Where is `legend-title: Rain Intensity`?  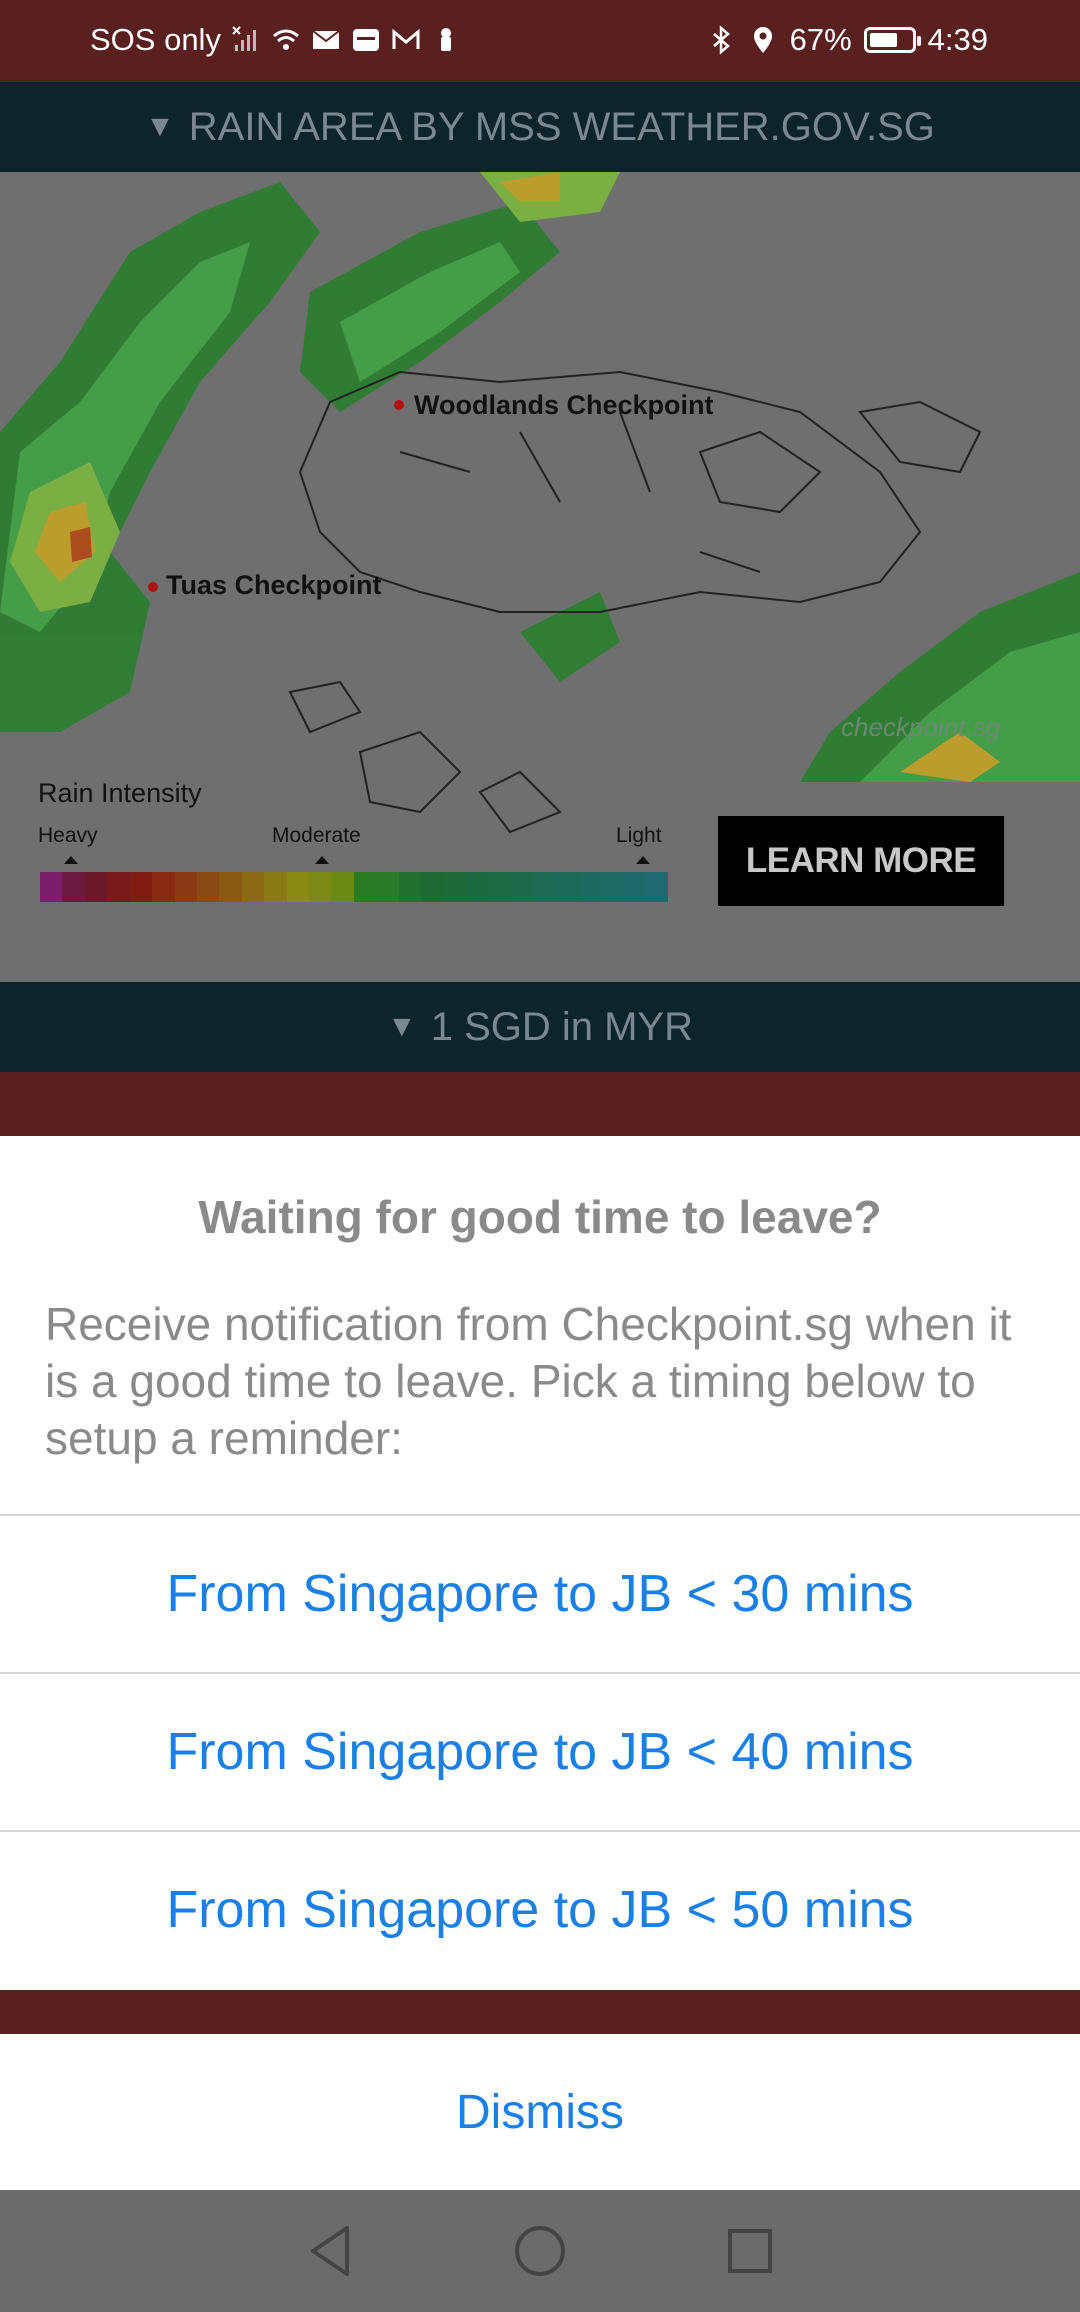 legend-title: Rain Intensity is located at coordinates (120, 793).